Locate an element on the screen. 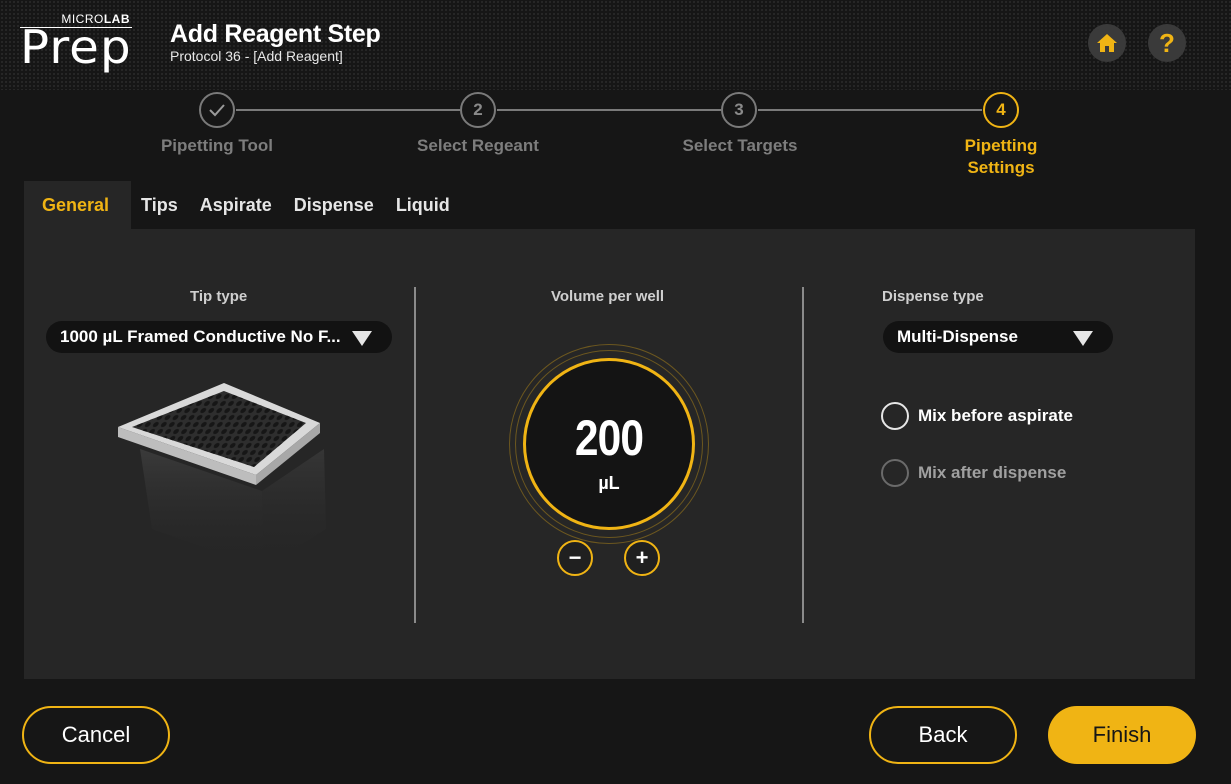 This screenshot has width=1231, height=784. home-button is located at coordinates (1107, 43).